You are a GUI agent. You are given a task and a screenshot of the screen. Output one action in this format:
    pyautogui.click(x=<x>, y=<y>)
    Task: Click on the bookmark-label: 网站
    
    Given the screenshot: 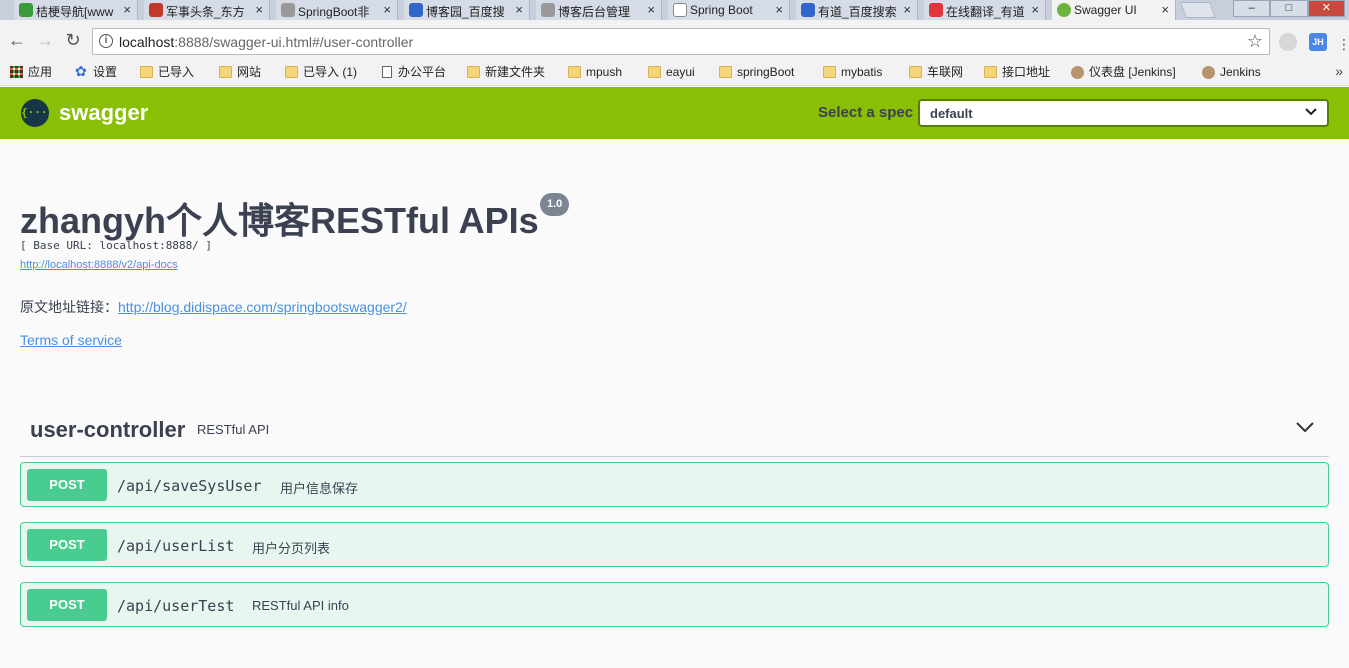 What is the action you would take?
    pyautogui.click(x=249, y=72)
    